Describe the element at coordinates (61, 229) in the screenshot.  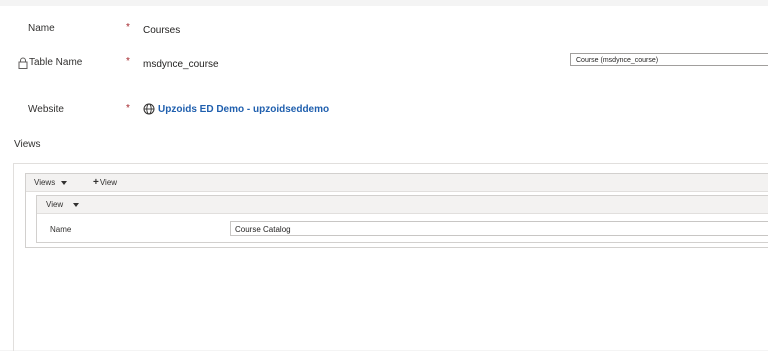
I see `view-name-label: Name` at that location.